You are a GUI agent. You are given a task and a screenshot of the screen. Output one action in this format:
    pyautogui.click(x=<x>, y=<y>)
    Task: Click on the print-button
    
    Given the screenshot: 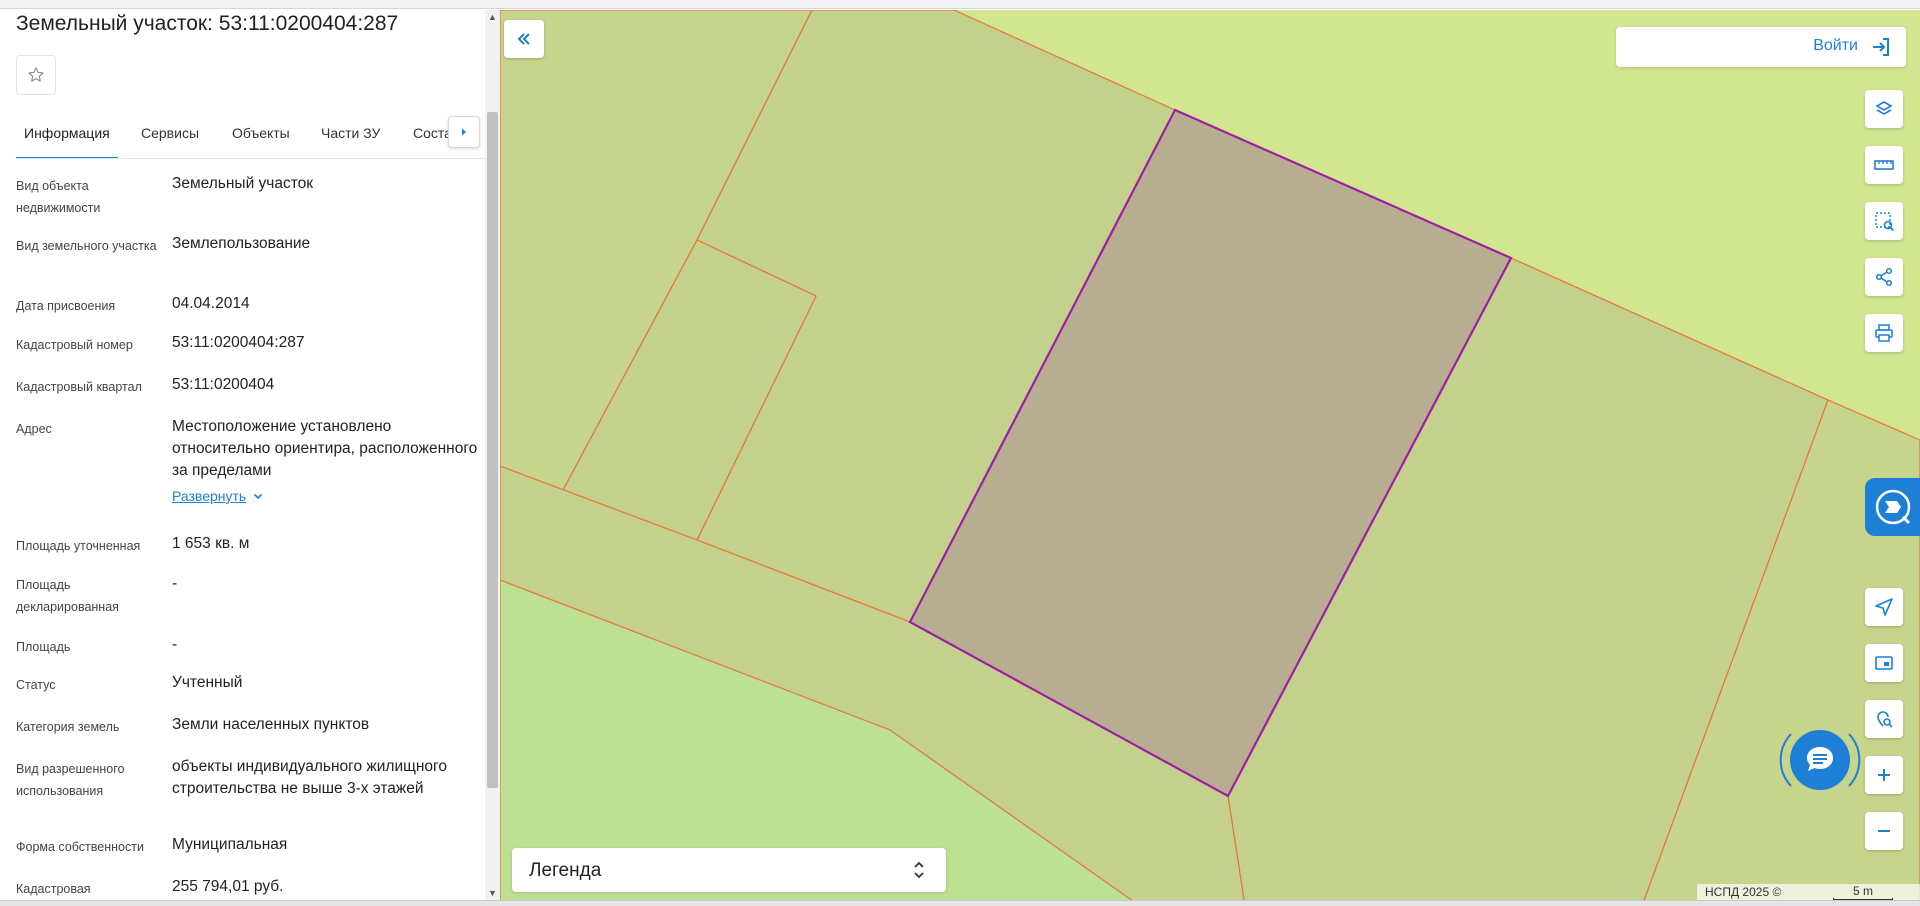 What is the action you would take?
    pyautogui.click(x=1884, y=333)
    